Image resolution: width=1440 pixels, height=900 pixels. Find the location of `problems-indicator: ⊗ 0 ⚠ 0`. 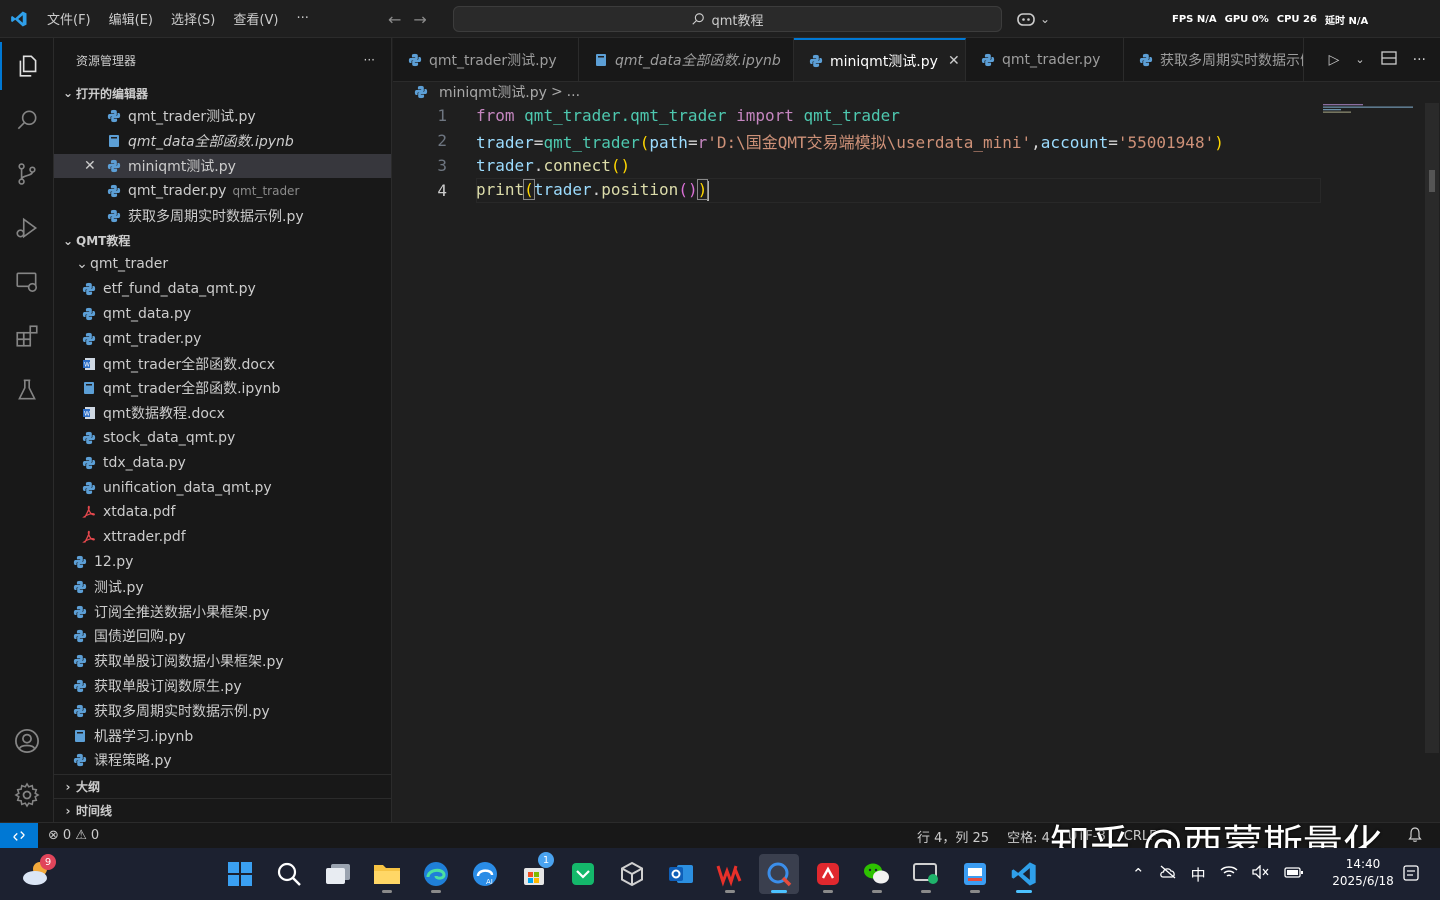

problems-indicator: ⊗ 0 ⚠ 0 is located at coordinates (73, 835).